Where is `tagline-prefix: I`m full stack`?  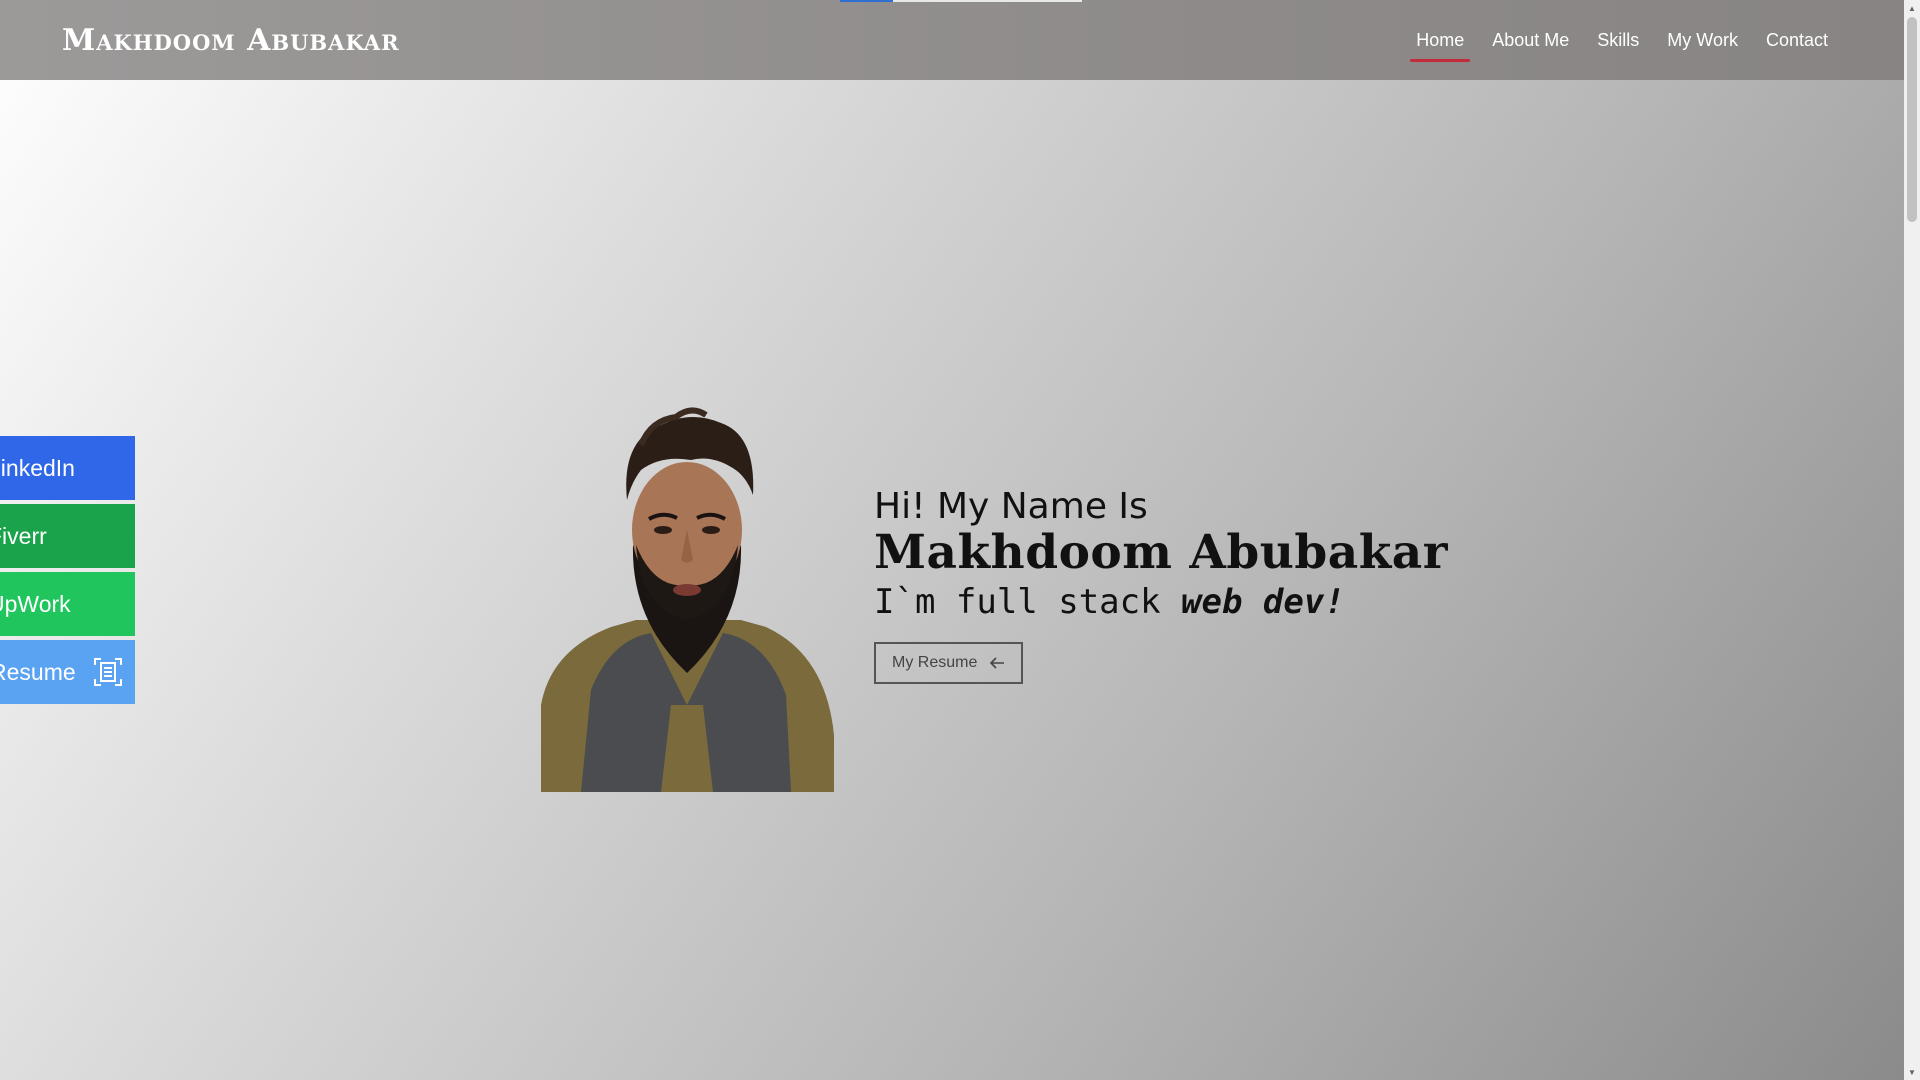 tagline-prefix: I`m full stack is located at coordinates (1028, 602).